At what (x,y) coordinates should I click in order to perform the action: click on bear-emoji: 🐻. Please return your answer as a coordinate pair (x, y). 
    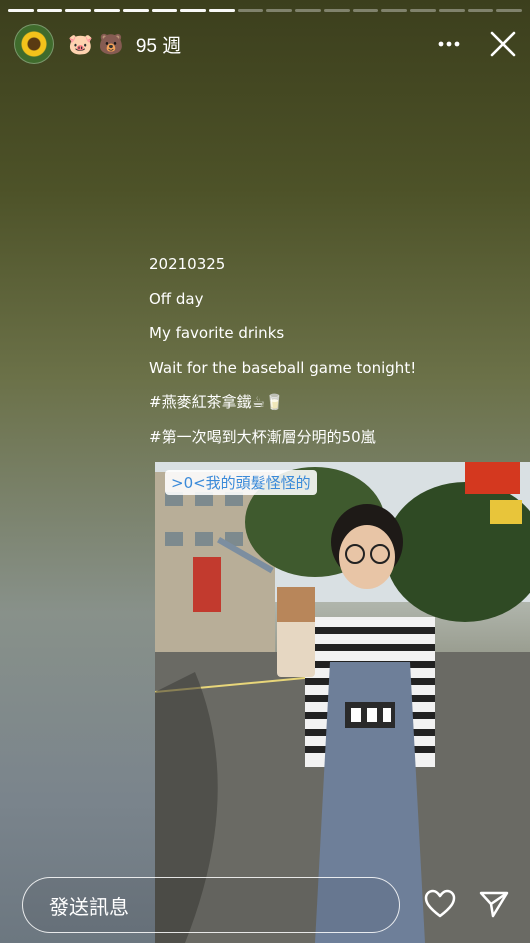
    Looking at the image, I should click on (111, 44).